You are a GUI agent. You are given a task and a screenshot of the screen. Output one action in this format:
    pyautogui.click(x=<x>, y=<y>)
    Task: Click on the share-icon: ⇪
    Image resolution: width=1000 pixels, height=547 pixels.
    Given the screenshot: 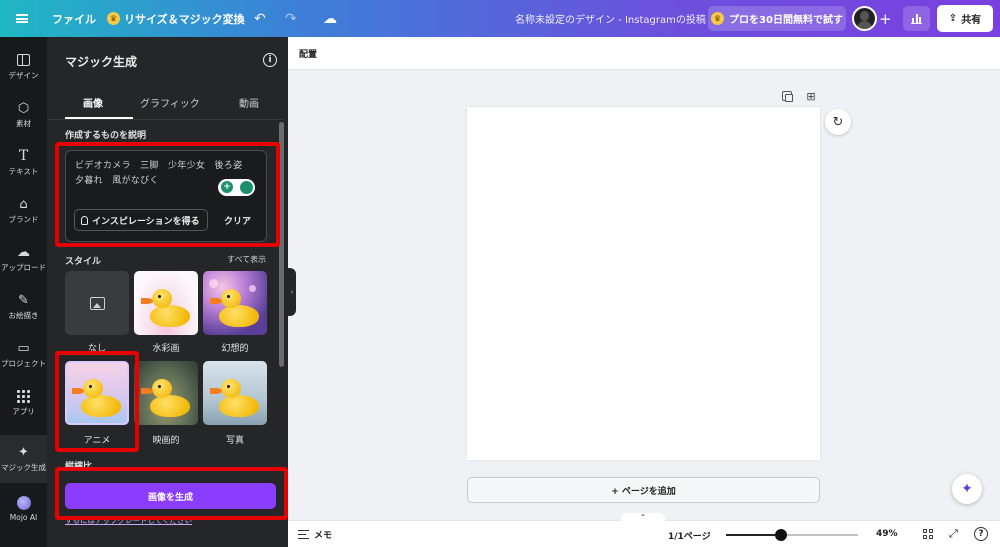 What is the action you would take?
    pyautogui.click(x=953, y=18)
    